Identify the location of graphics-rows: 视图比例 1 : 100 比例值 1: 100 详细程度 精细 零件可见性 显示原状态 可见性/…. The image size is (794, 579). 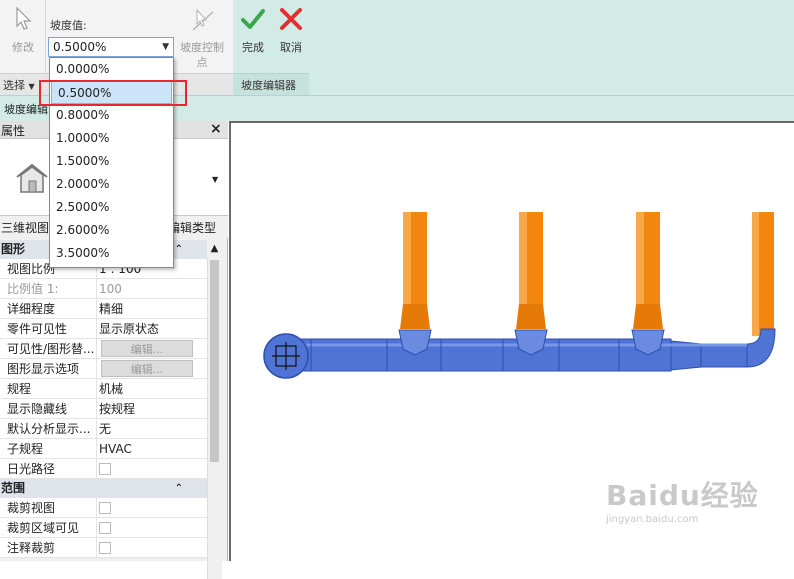
(103, 369).